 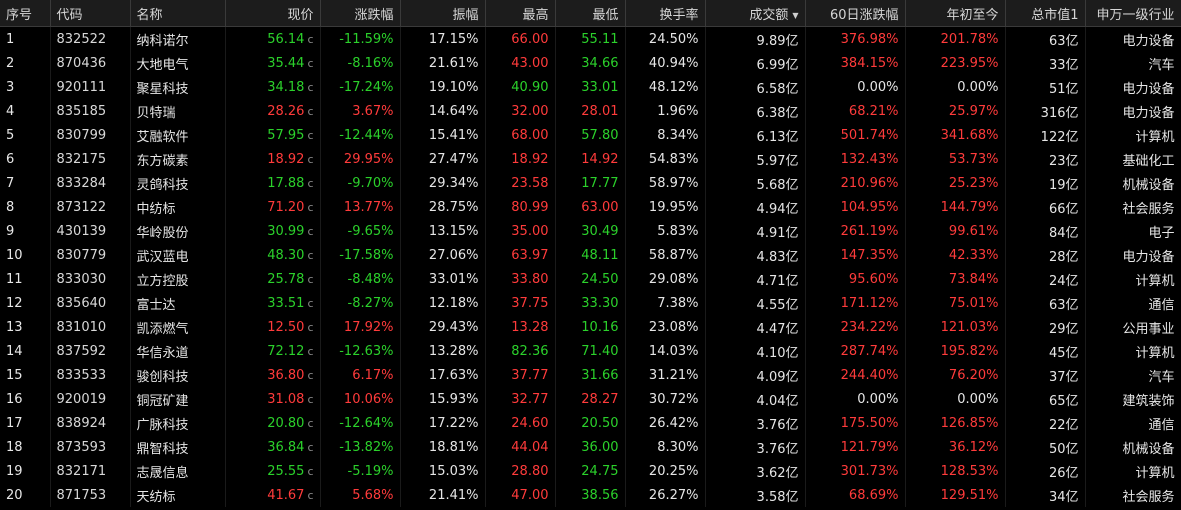 I want to click on cell-name-value: 中纺标, so click(x=156, y=209).